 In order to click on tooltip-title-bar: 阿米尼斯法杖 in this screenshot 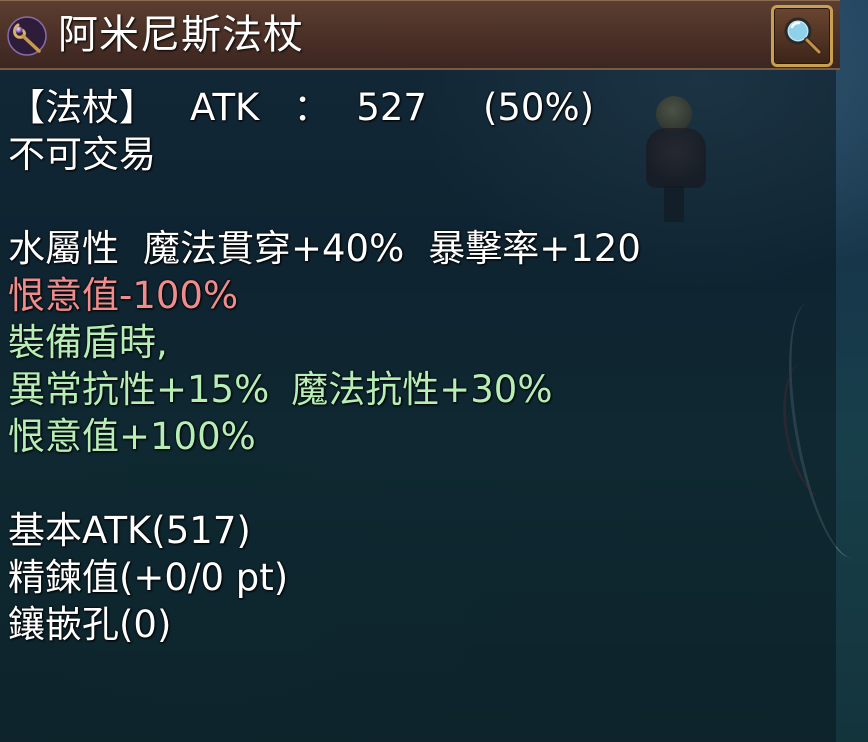, I will do `click(420, 35)`.